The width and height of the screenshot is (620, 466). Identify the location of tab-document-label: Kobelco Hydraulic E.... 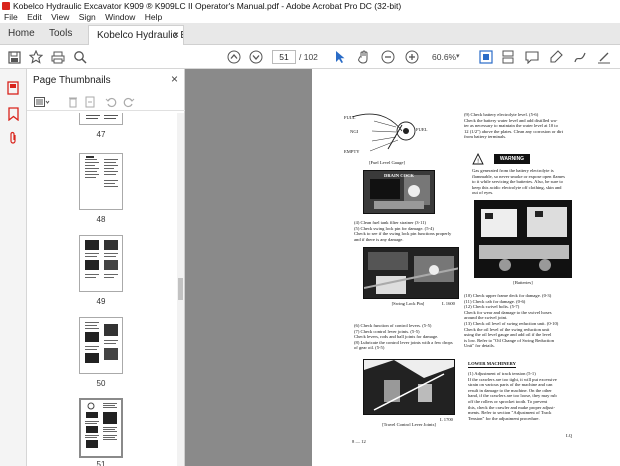
(140, 35).